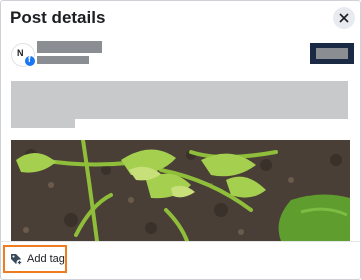  I want to click on close-button, so click(344, 18).